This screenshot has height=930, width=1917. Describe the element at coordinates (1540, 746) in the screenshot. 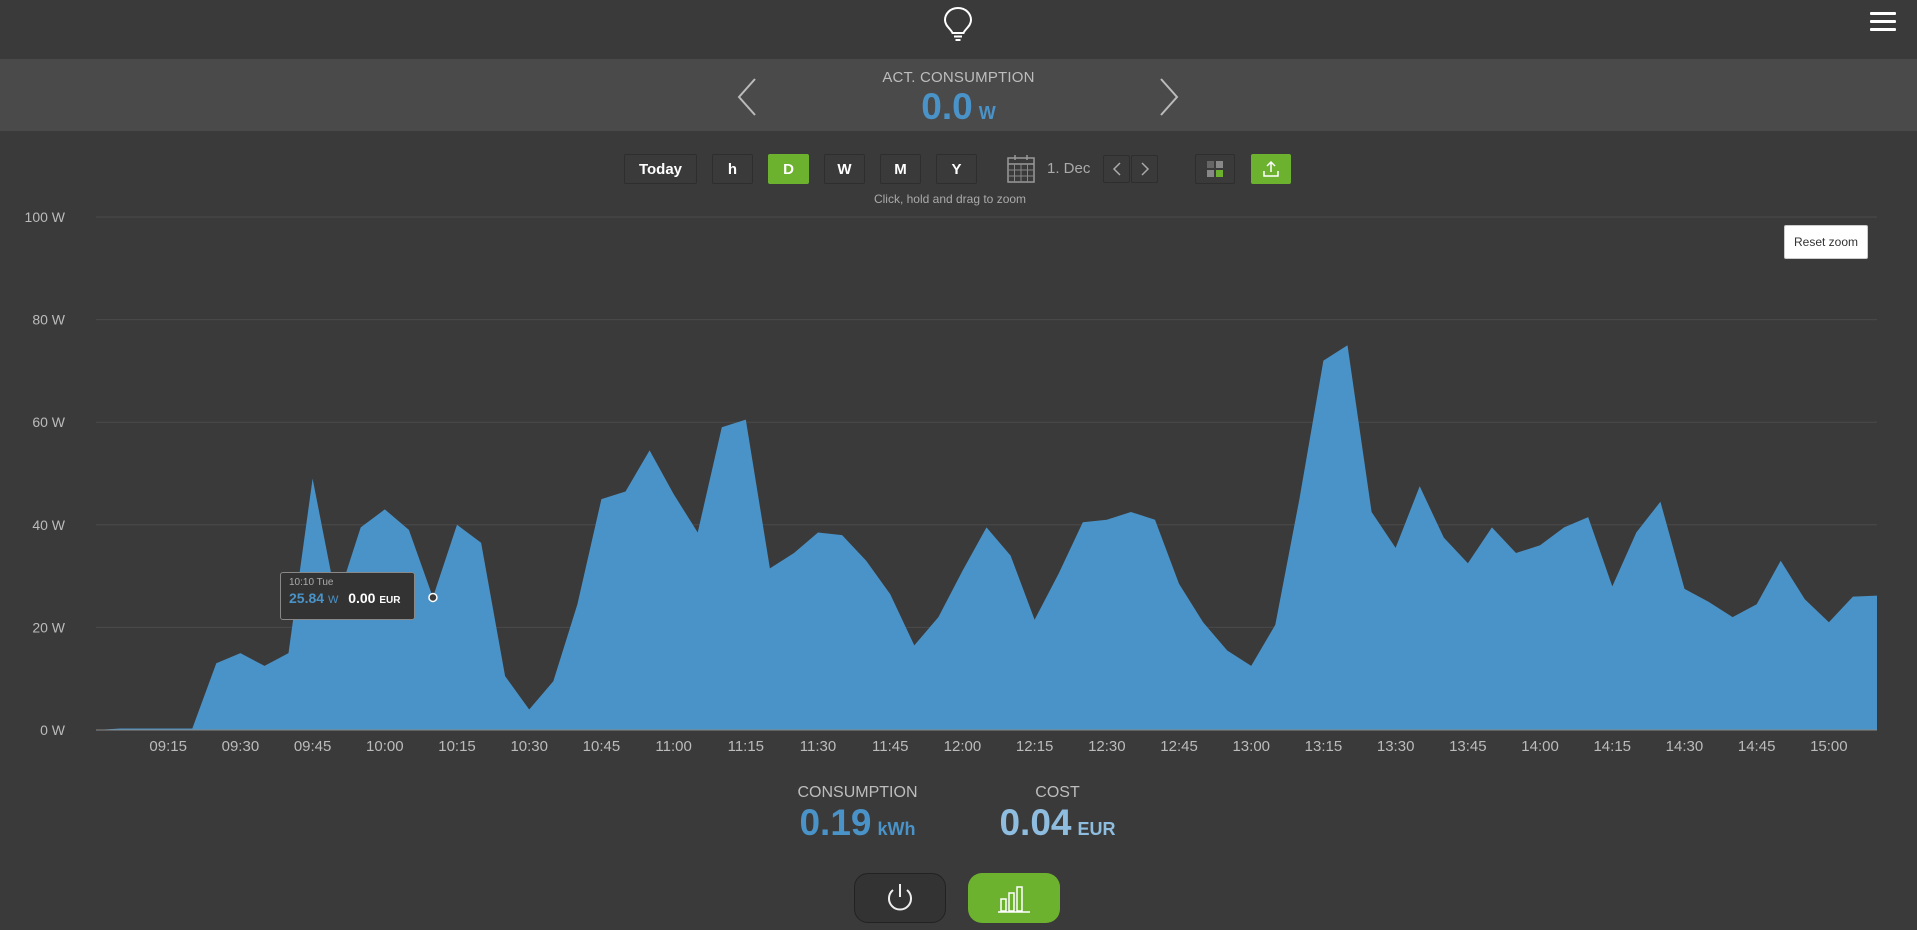

I see `x-tick-label: 14:00` at that location.